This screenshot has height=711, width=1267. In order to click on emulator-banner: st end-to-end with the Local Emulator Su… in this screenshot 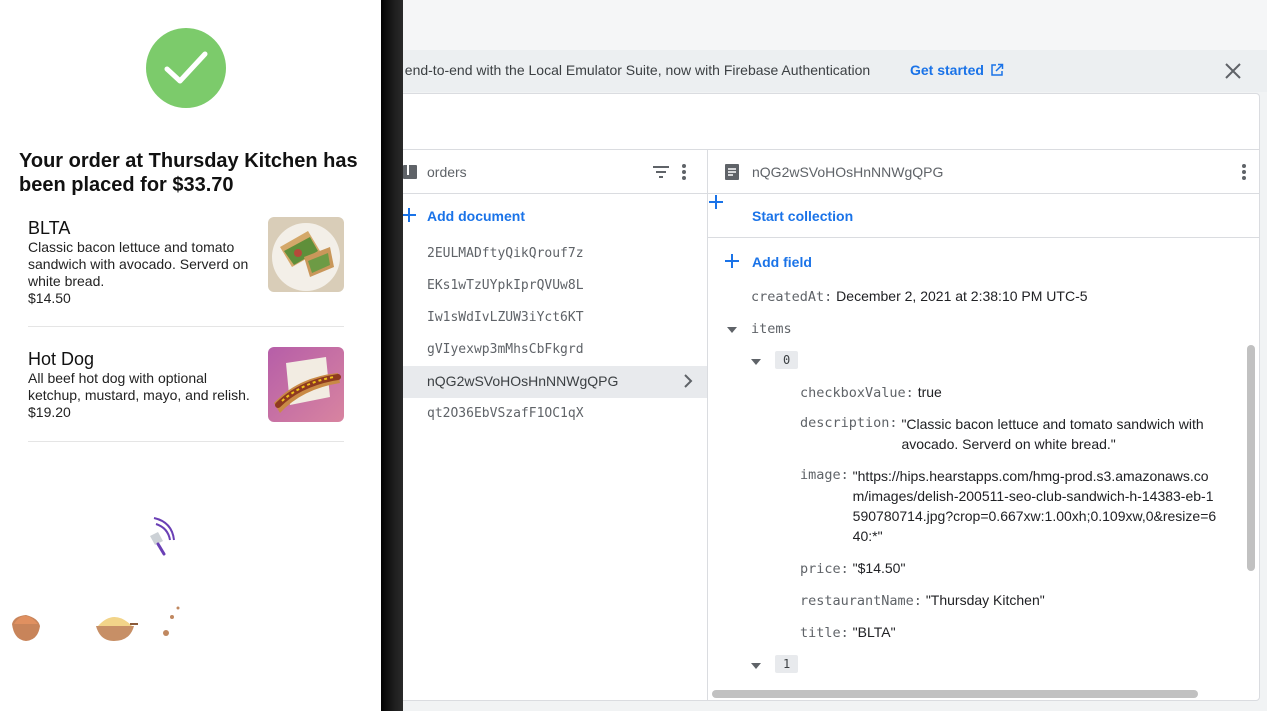, I will do `click(823, 71)`.